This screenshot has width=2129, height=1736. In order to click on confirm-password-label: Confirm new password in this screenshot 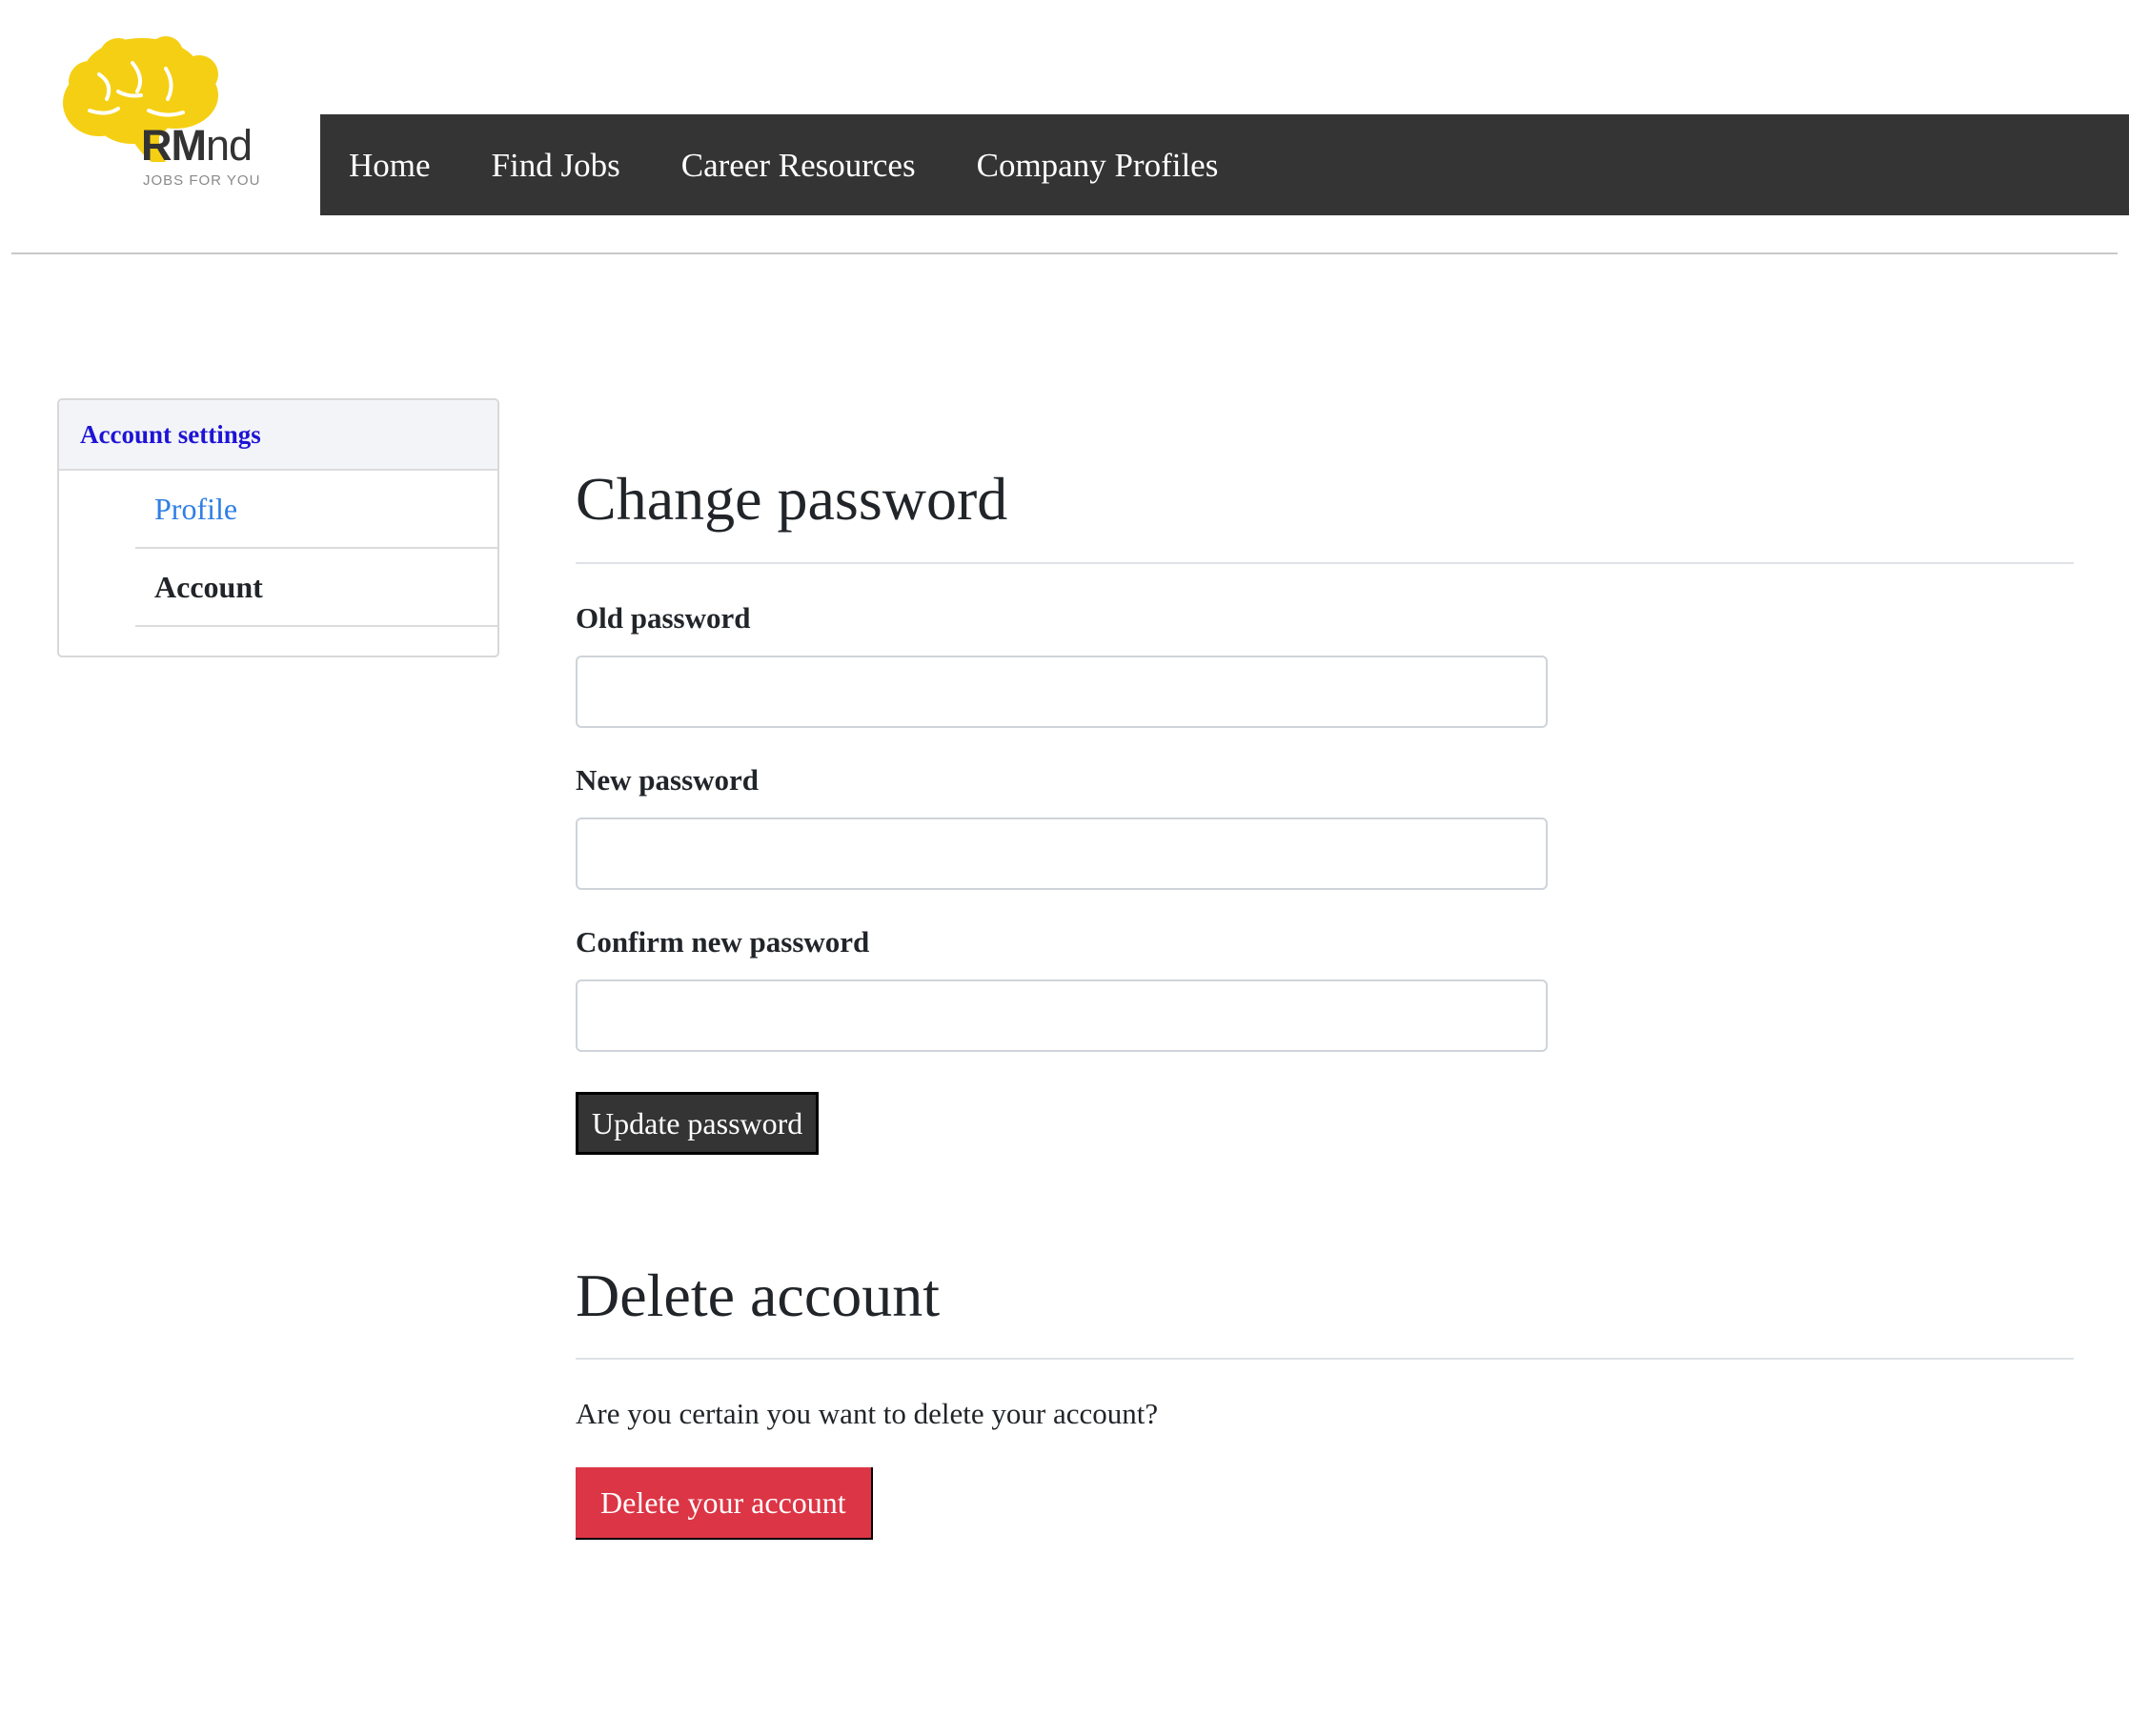, I will do `click(723, 942)`.